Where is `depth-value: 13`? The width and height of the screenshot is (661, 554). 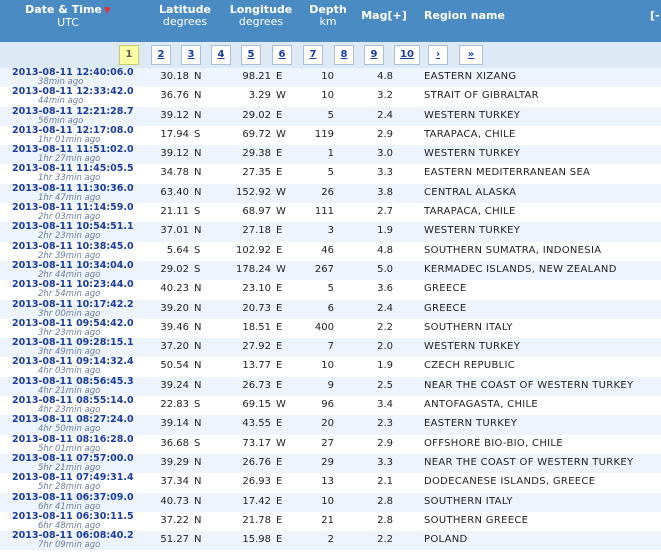 depth-value: 13 is located at coordinates (327, 482).